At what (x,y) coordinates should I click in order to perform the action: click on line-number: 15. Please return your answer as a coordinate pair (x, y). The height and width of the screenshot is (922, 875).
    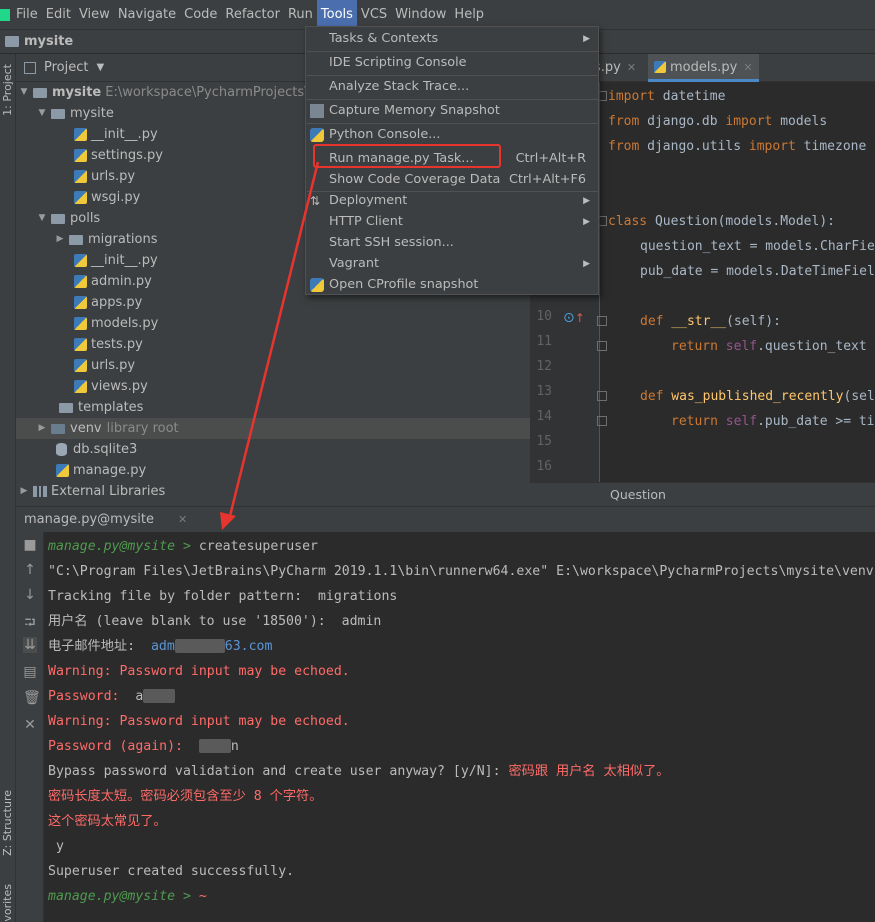
    Looking at the image, I should click on (544, 441).